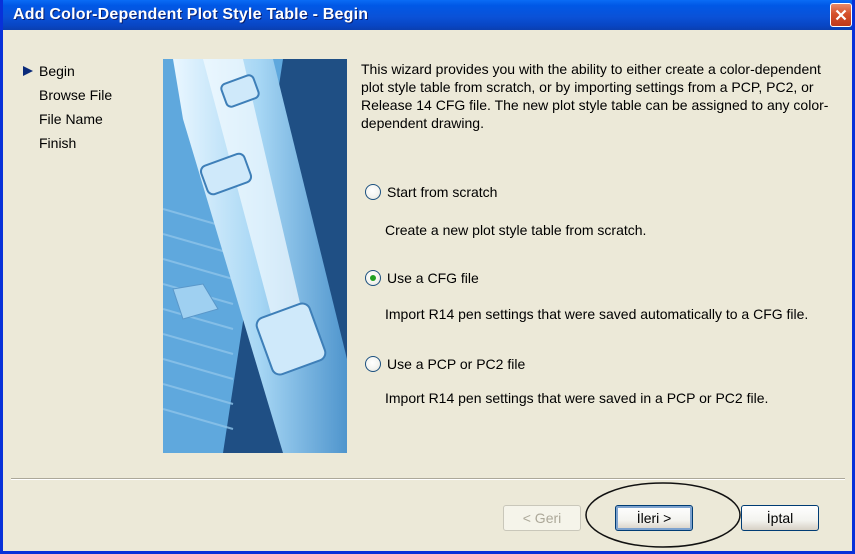  Describe the element at coordinates (58, 143) in the screenshot. I see `step-label: Finish` at that location.